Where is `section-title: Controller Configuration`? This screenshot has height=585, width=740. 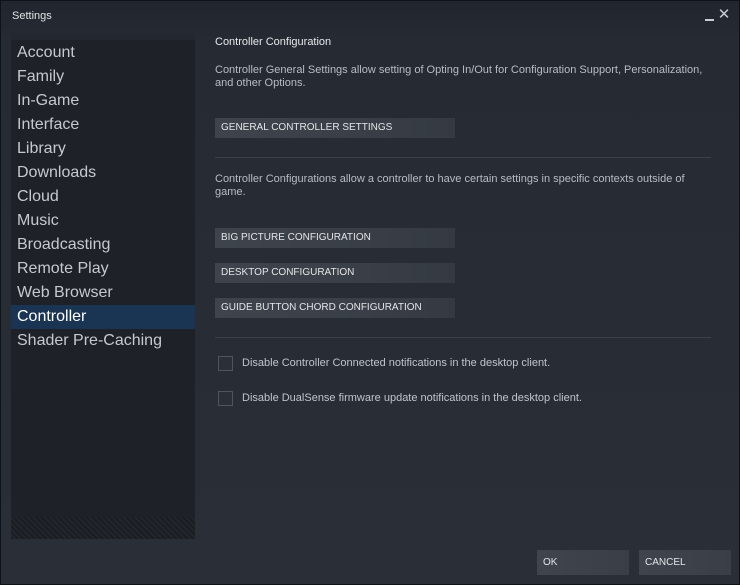
section-title: Controller Configuration is located at coordinates (273, 42).